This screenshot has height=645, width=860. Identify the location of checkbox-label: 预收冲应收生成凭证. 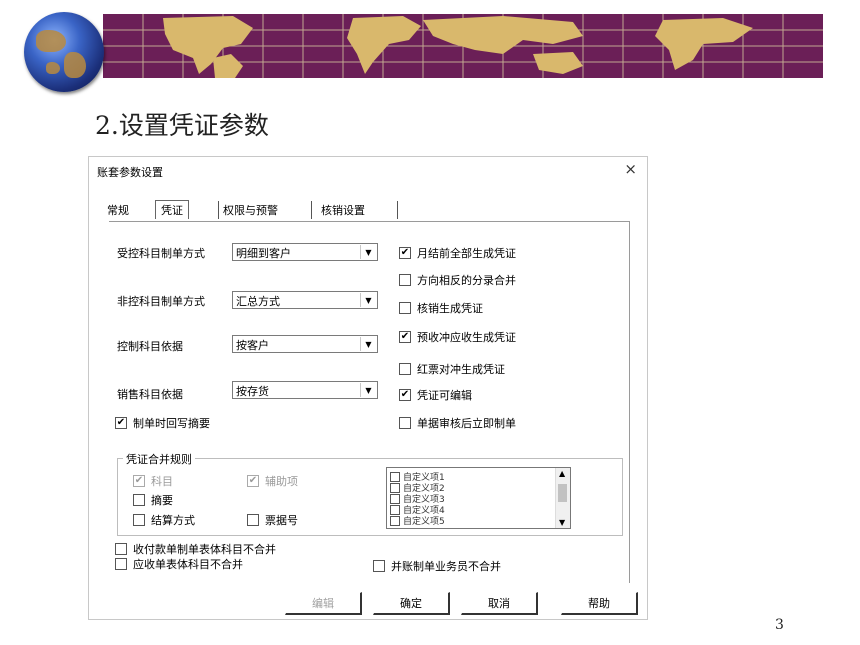
(466, 337).